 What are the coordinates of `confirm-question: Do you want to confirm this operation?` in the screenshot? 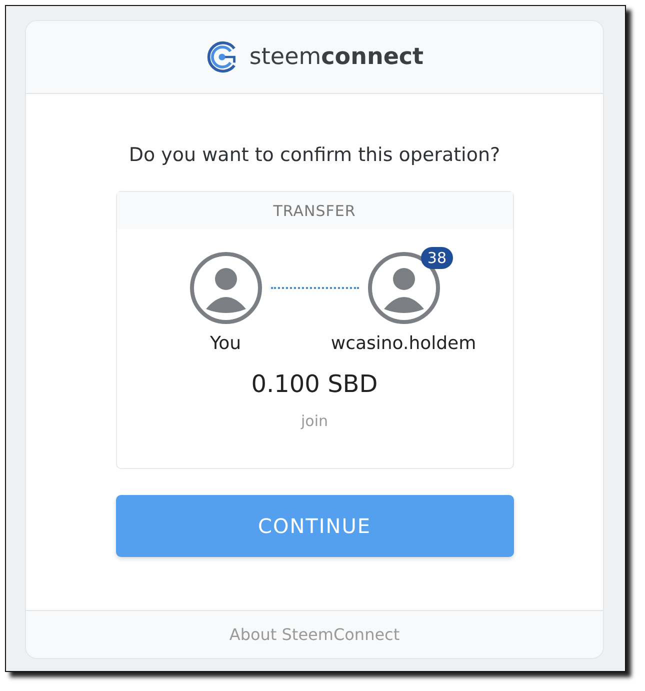 It's located at (314, 155).